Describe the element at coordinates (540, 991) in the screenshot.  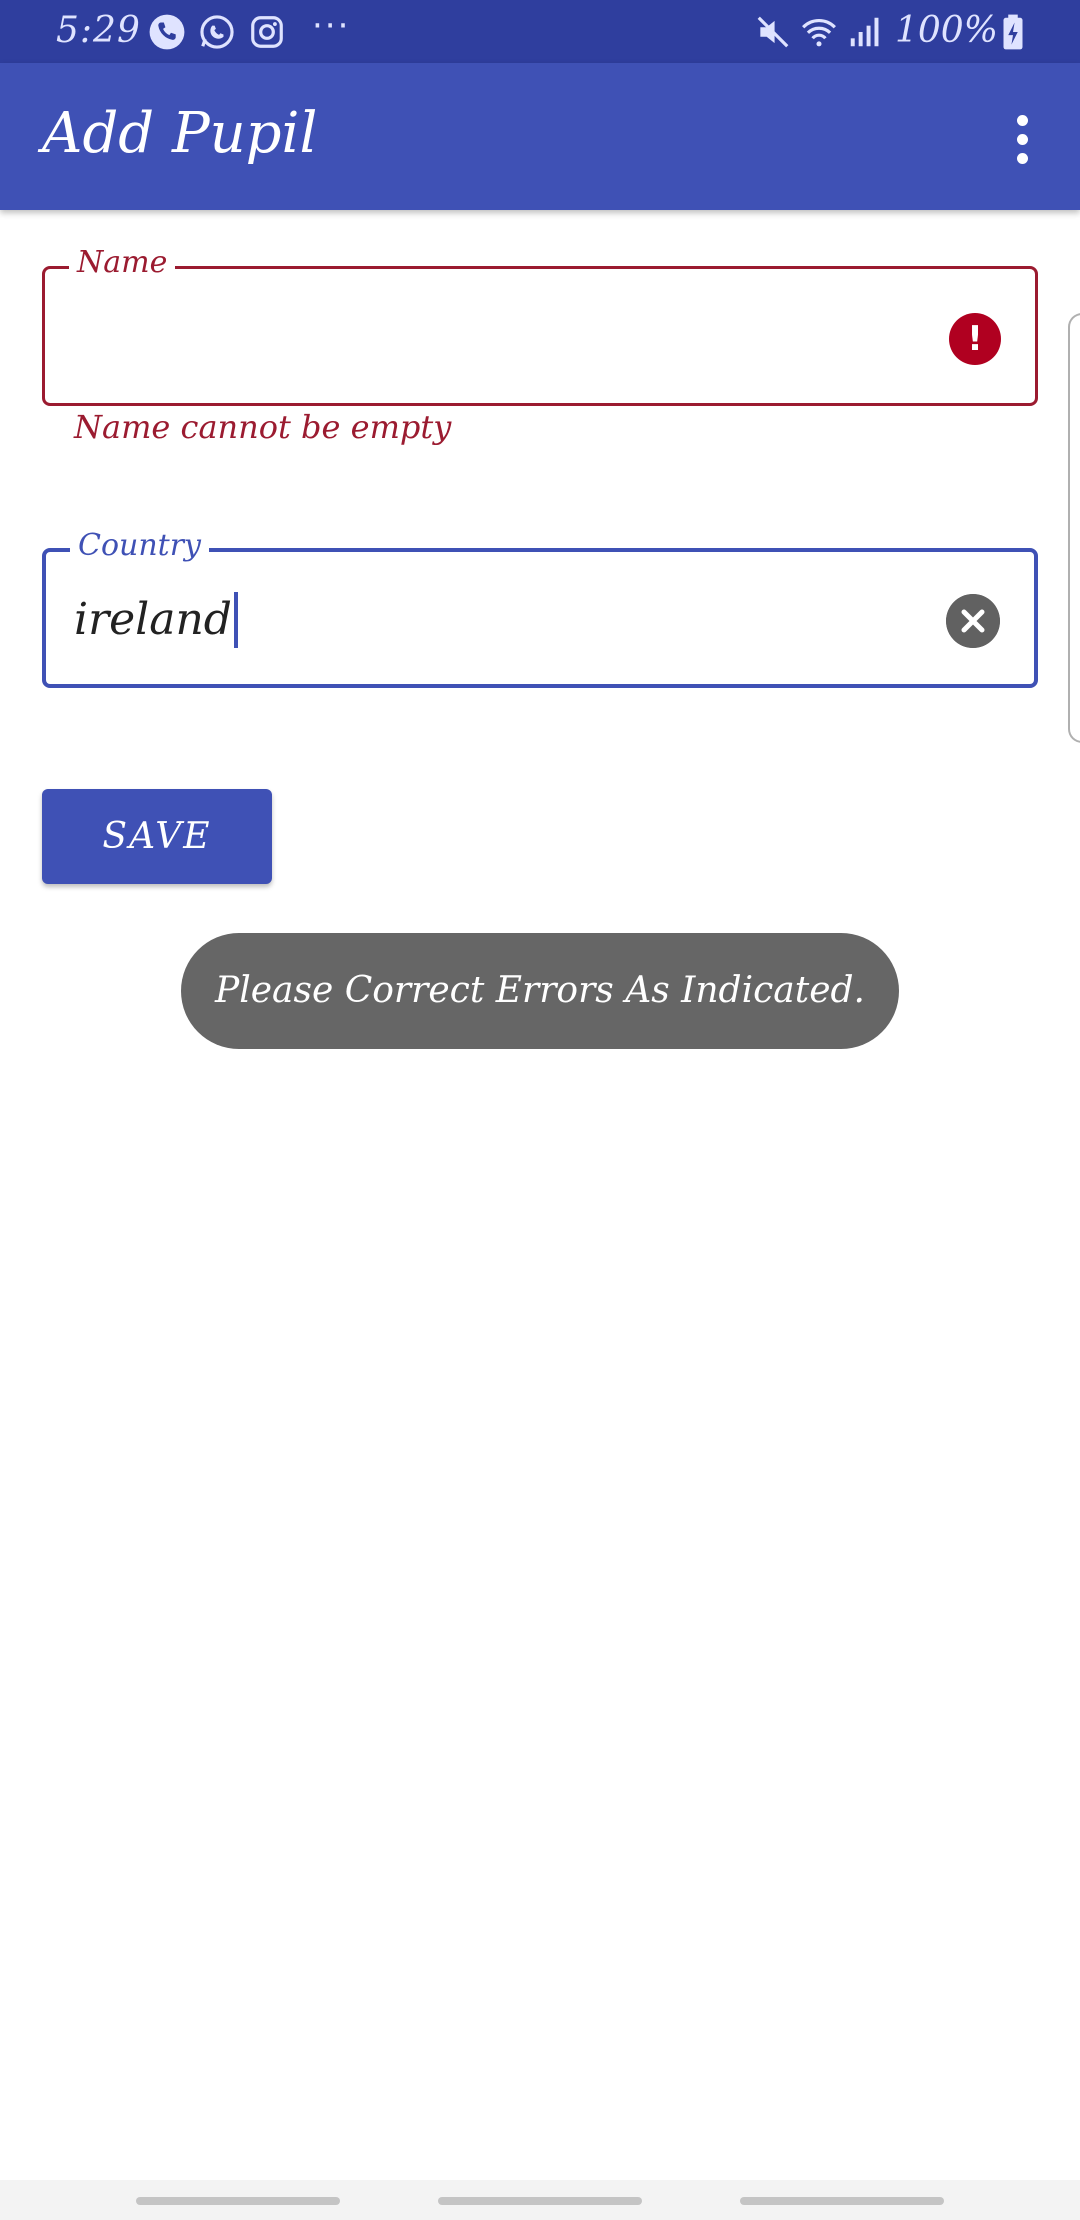
I see `toast-message: Please Correct Errors As Indicated.` at that location.